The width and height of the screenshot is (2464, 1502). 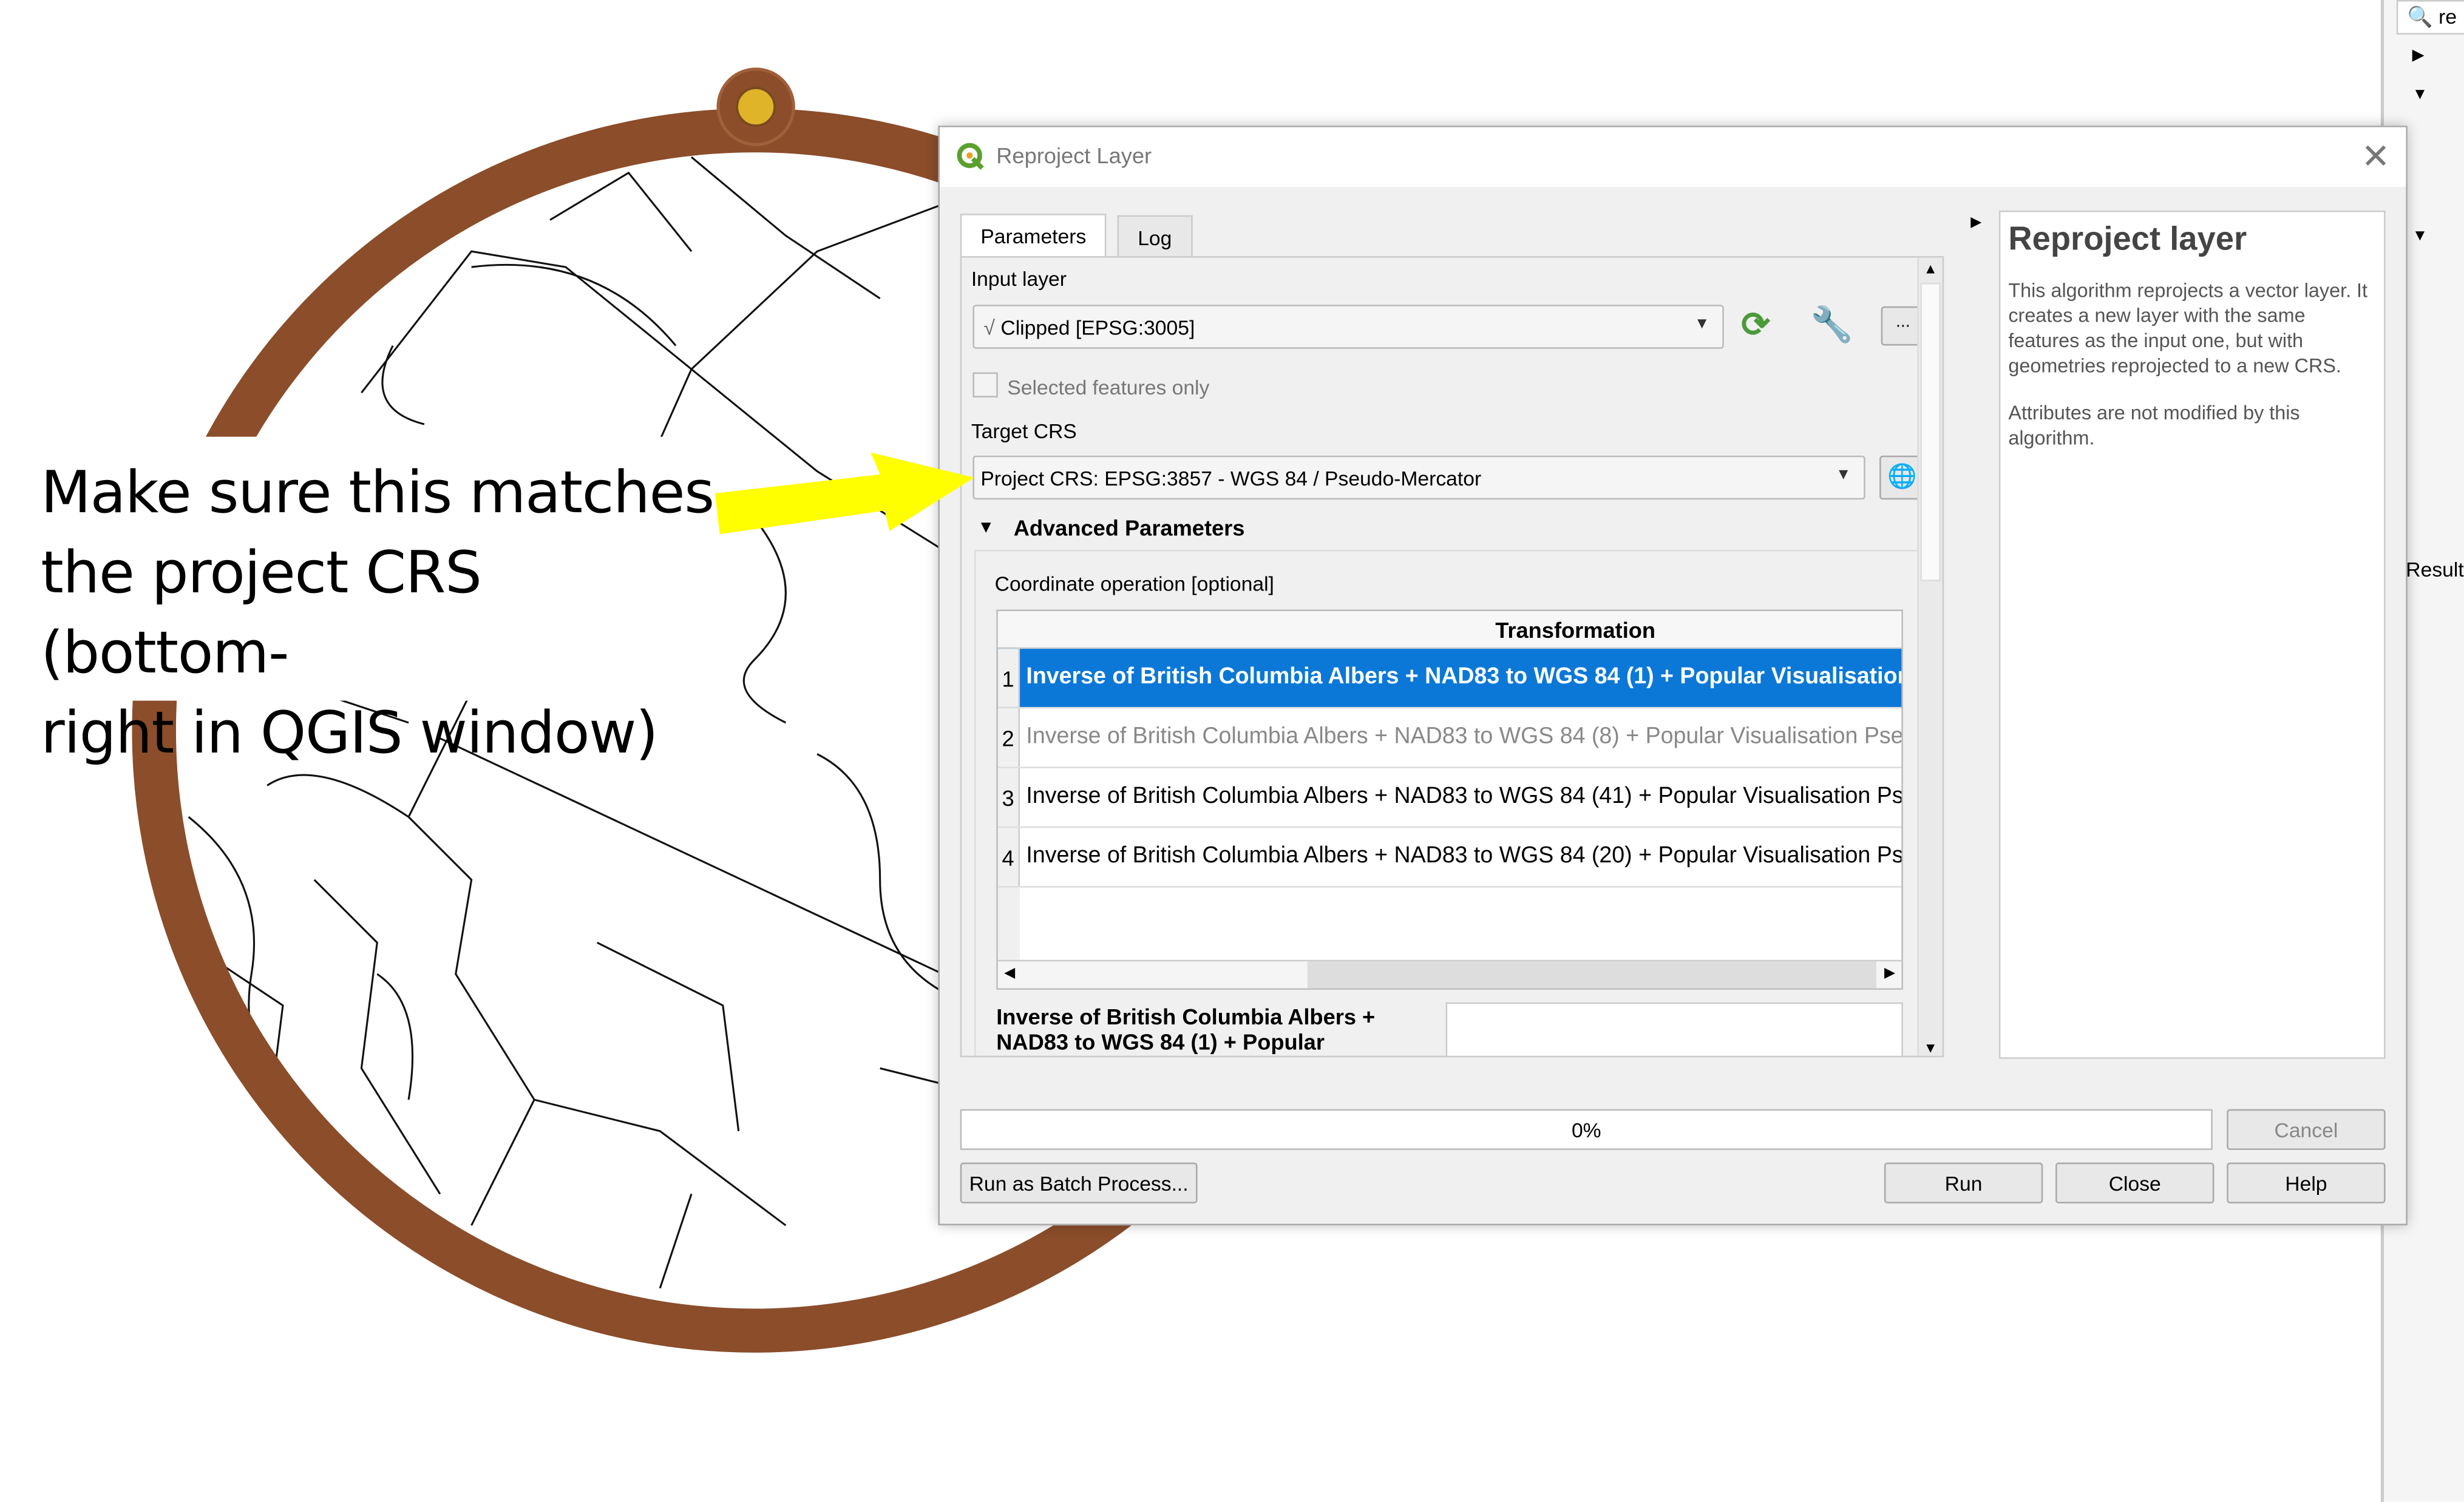 I want to click on row-number: 2, so click(x=1008, y=737).